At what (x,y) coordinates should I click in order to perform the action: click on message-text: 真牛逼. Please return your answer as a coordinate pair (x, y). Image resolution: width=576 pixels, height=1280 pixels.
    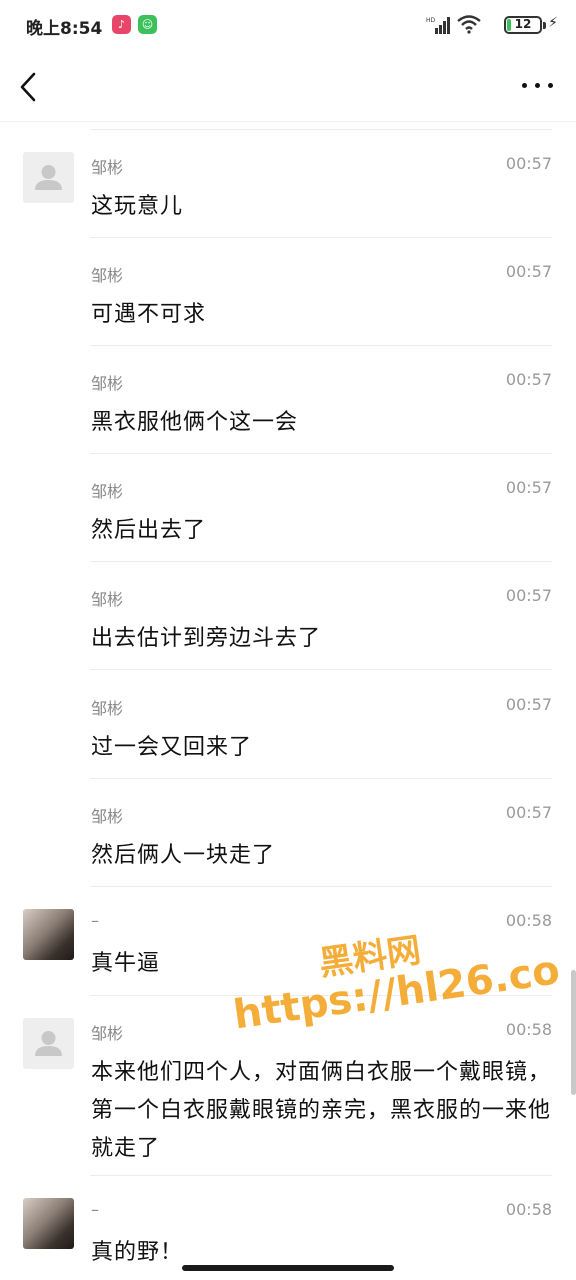
    Looking at the image, I should click on (126, 963).